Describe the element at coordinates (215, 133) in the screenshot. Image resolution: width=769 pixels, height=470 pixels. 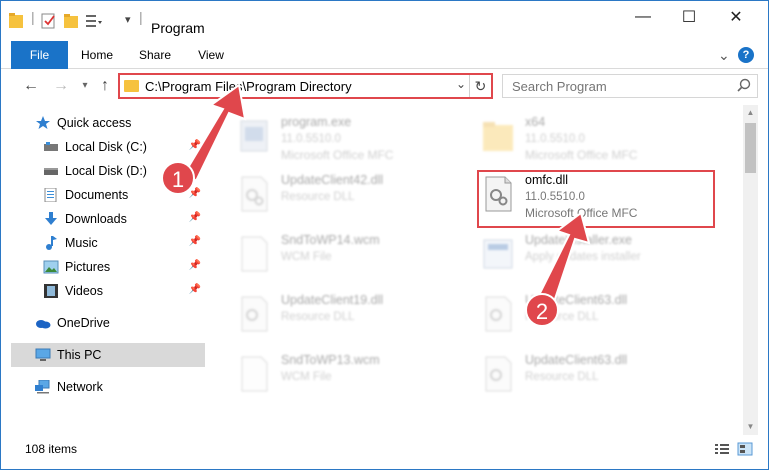
I see `arrow-to-address-bar` at that location.